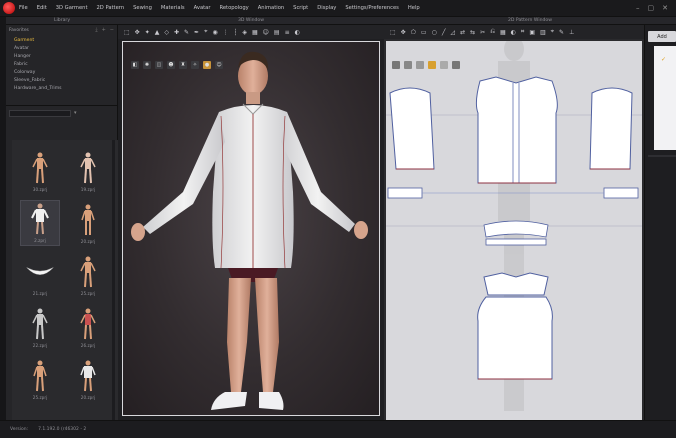 The height and width of the screenshot is (438, 676). What do you see at coordinates (561, 32) in the screenshot?
I see `annotation-icon: ✎` at bounding box center [561, 32].